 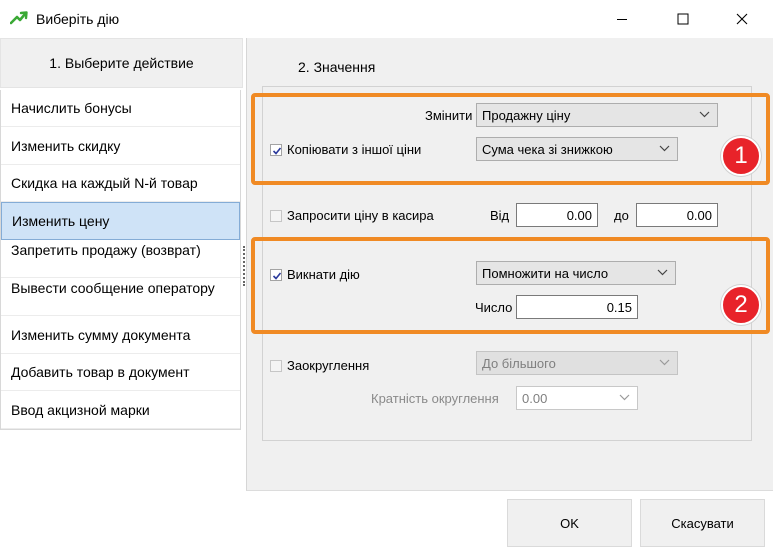 I want to click on action-item-change-discount: Изменить скидку, so click(x=120, y=146).